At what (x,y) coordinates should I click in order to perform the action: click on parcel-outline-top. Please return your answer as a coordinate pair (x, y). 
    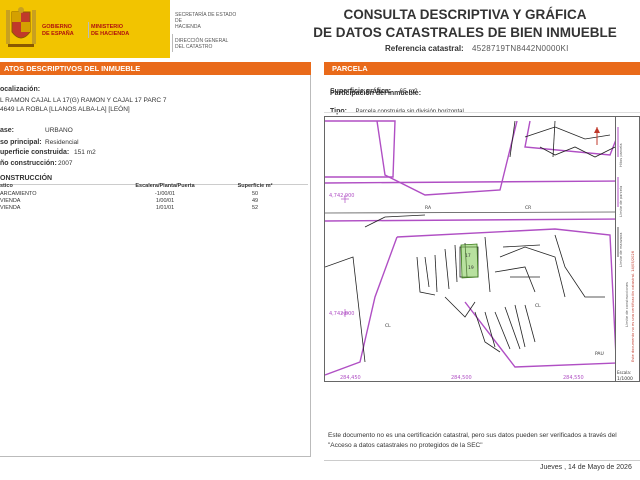
    Looking at the image, I should click on (447, 158).